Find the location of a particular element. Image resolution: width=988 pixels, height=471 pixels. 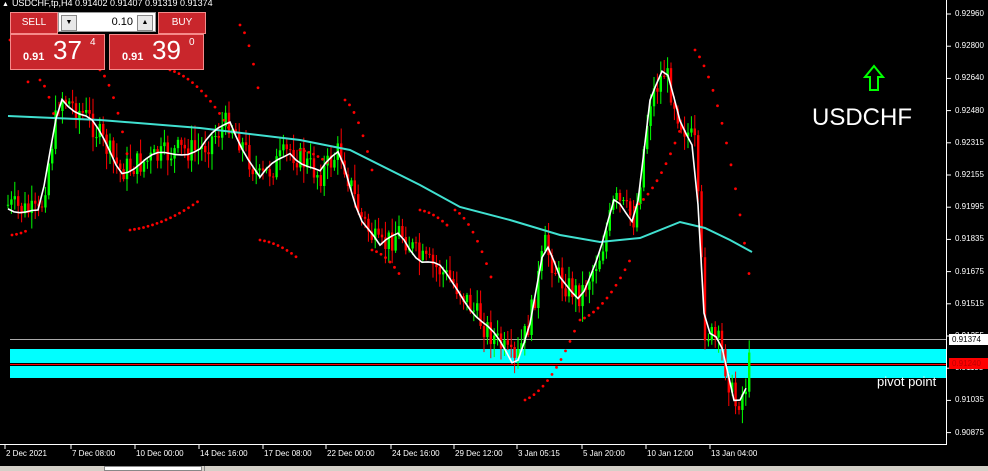

buy-button: BUY is located at coordinates (182, 23).